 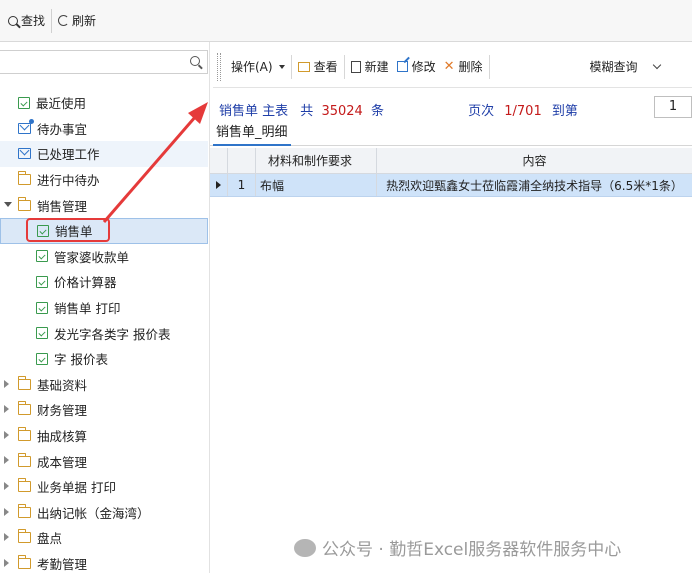 What do you see at coordinates (564, 111) in the screenshot?
I see `goto-label: 到第` at bounding box center [564, 111].